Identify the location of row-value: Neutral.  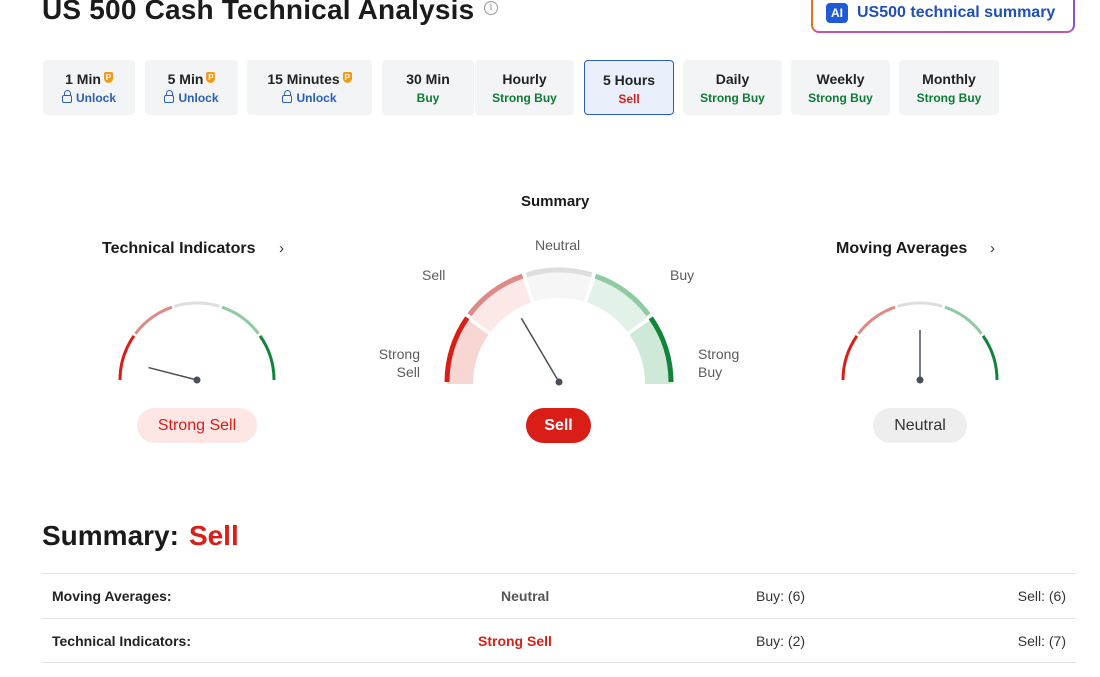
(525, 596).